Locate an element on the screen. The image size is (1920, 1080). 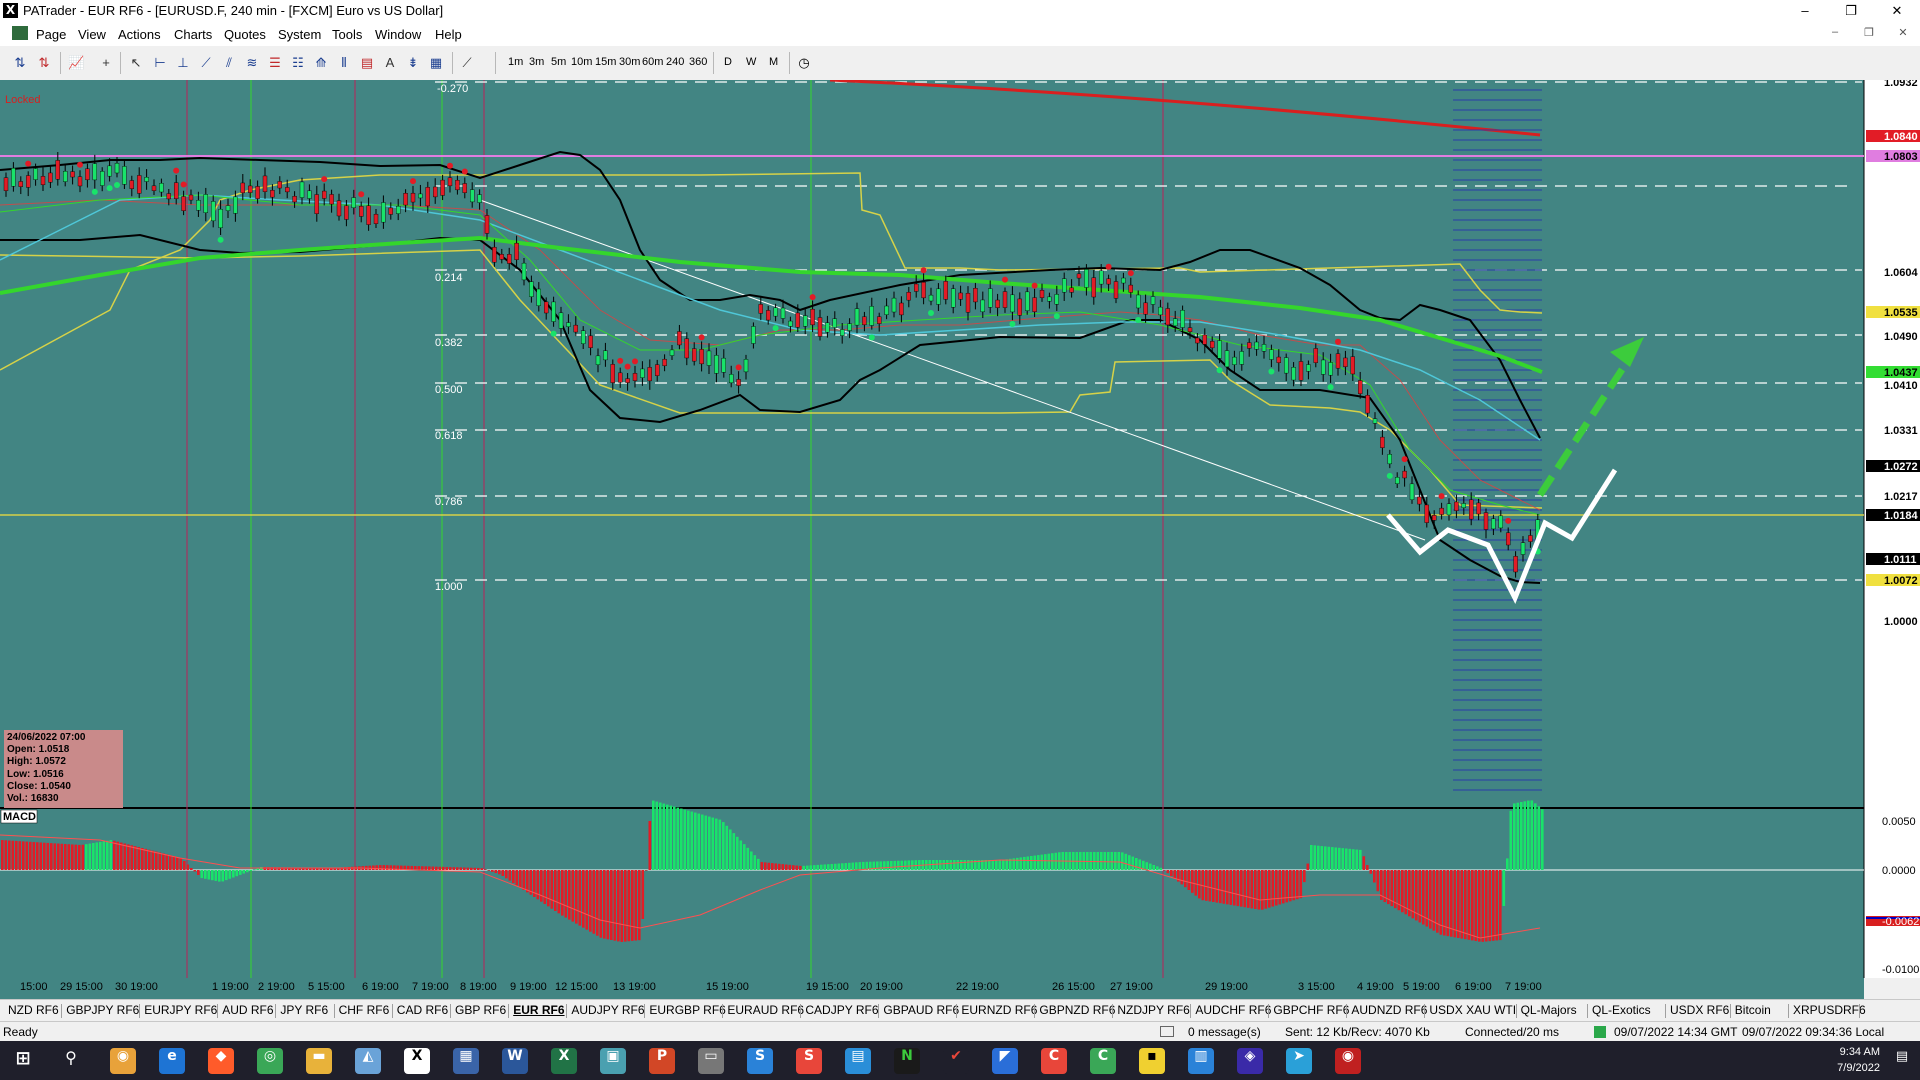
taskbar-app-6-icon: ▤ is located at coordinates (858, 1061).